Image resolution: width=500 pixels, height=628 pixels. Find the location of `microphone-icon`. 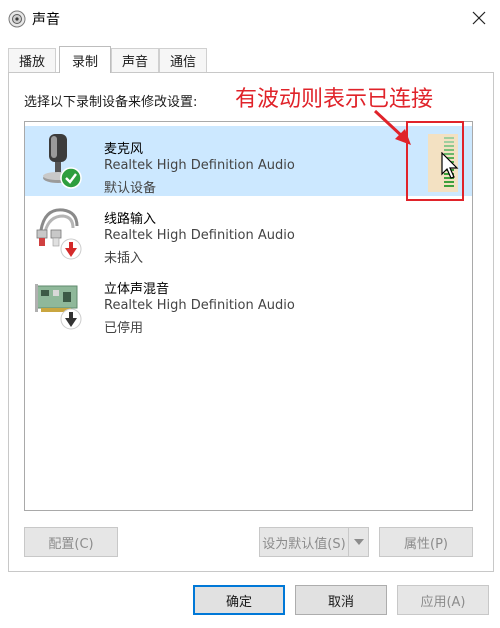

microphone-icon is located at coordinates (62, 161).